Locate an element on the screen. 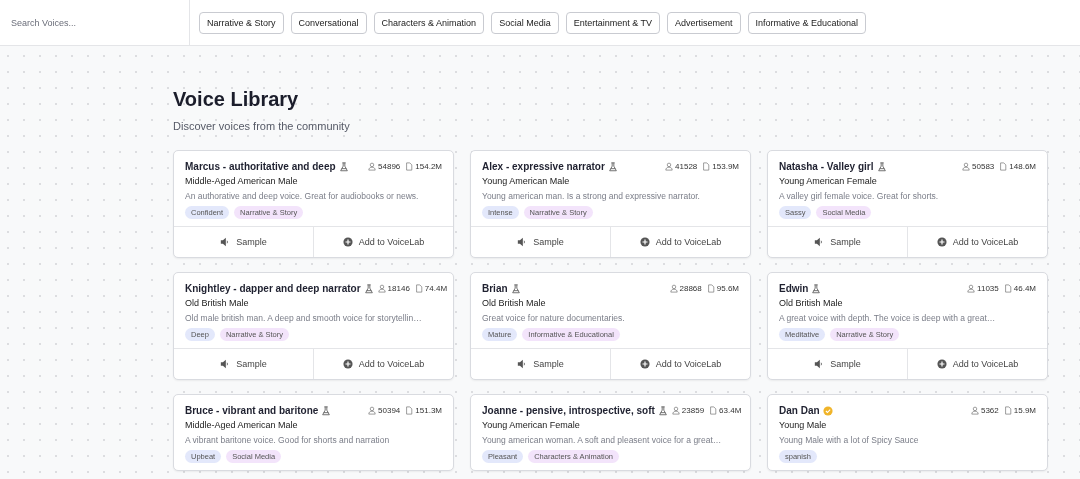 The image size is (1080, 479). voice-description: Young Male with a lot of Spicy Sauce is located at coordinates (849, 440).